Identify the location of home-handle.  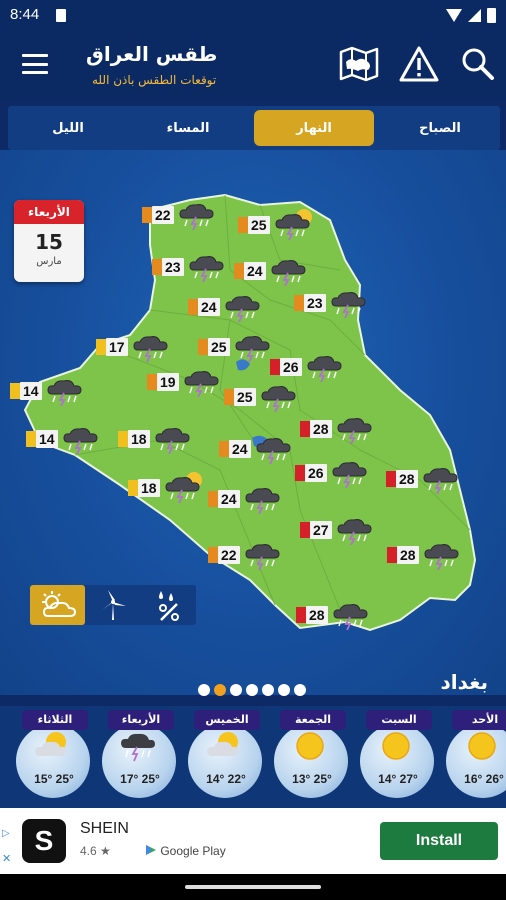
(253, 887).